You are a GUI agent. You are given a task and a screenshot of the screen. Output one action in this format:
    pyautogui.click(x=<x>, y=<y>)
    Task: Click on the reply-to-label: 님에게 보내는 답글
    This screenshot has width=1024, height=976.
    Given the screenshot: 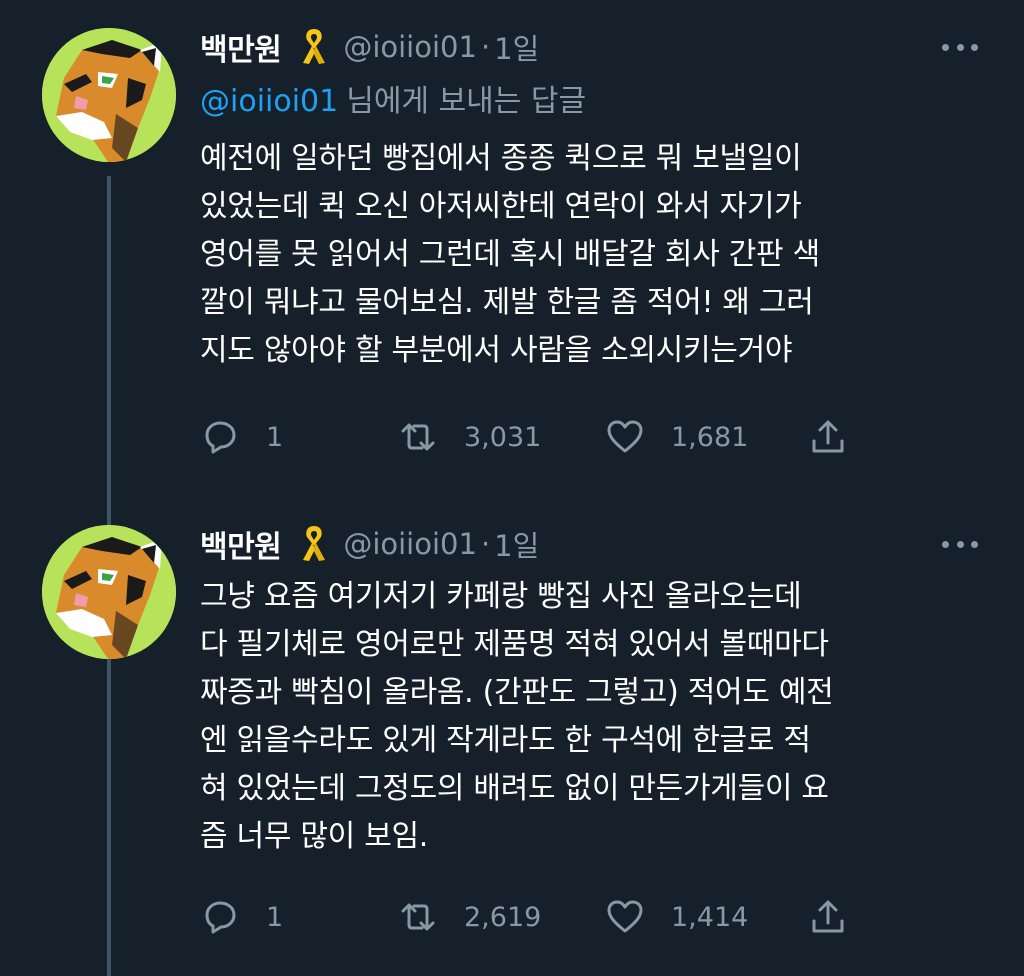 What is the action you would take?
    pyautogui.click(x=466, y=101)
    